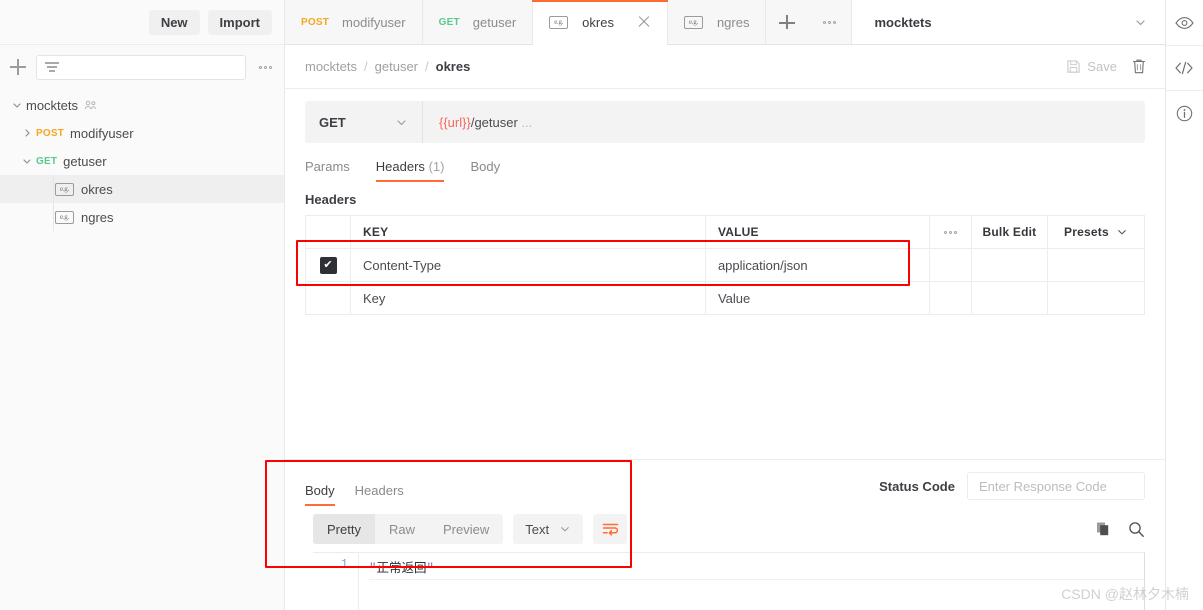 This screenshot has width=1203, height=610. I want to click on filter-input, so click(141, 67).